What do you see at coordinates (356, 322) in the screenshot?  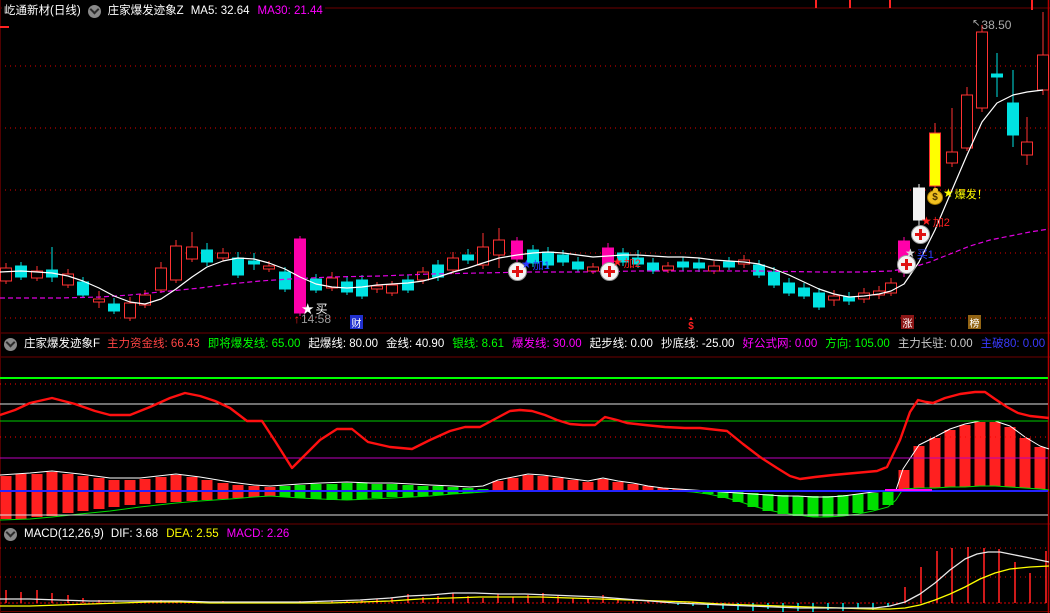 I see `news-chip-cai: 财` at bounding box center [356, 322].